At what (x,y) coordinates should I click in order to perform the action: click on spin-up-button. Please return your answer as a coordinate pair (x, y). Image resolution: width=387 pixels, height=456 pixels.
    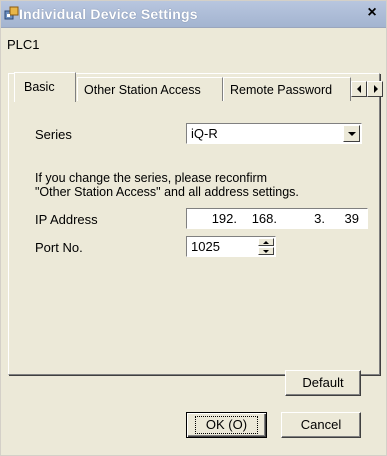
    Looking at the image, I should click on (266, 242).